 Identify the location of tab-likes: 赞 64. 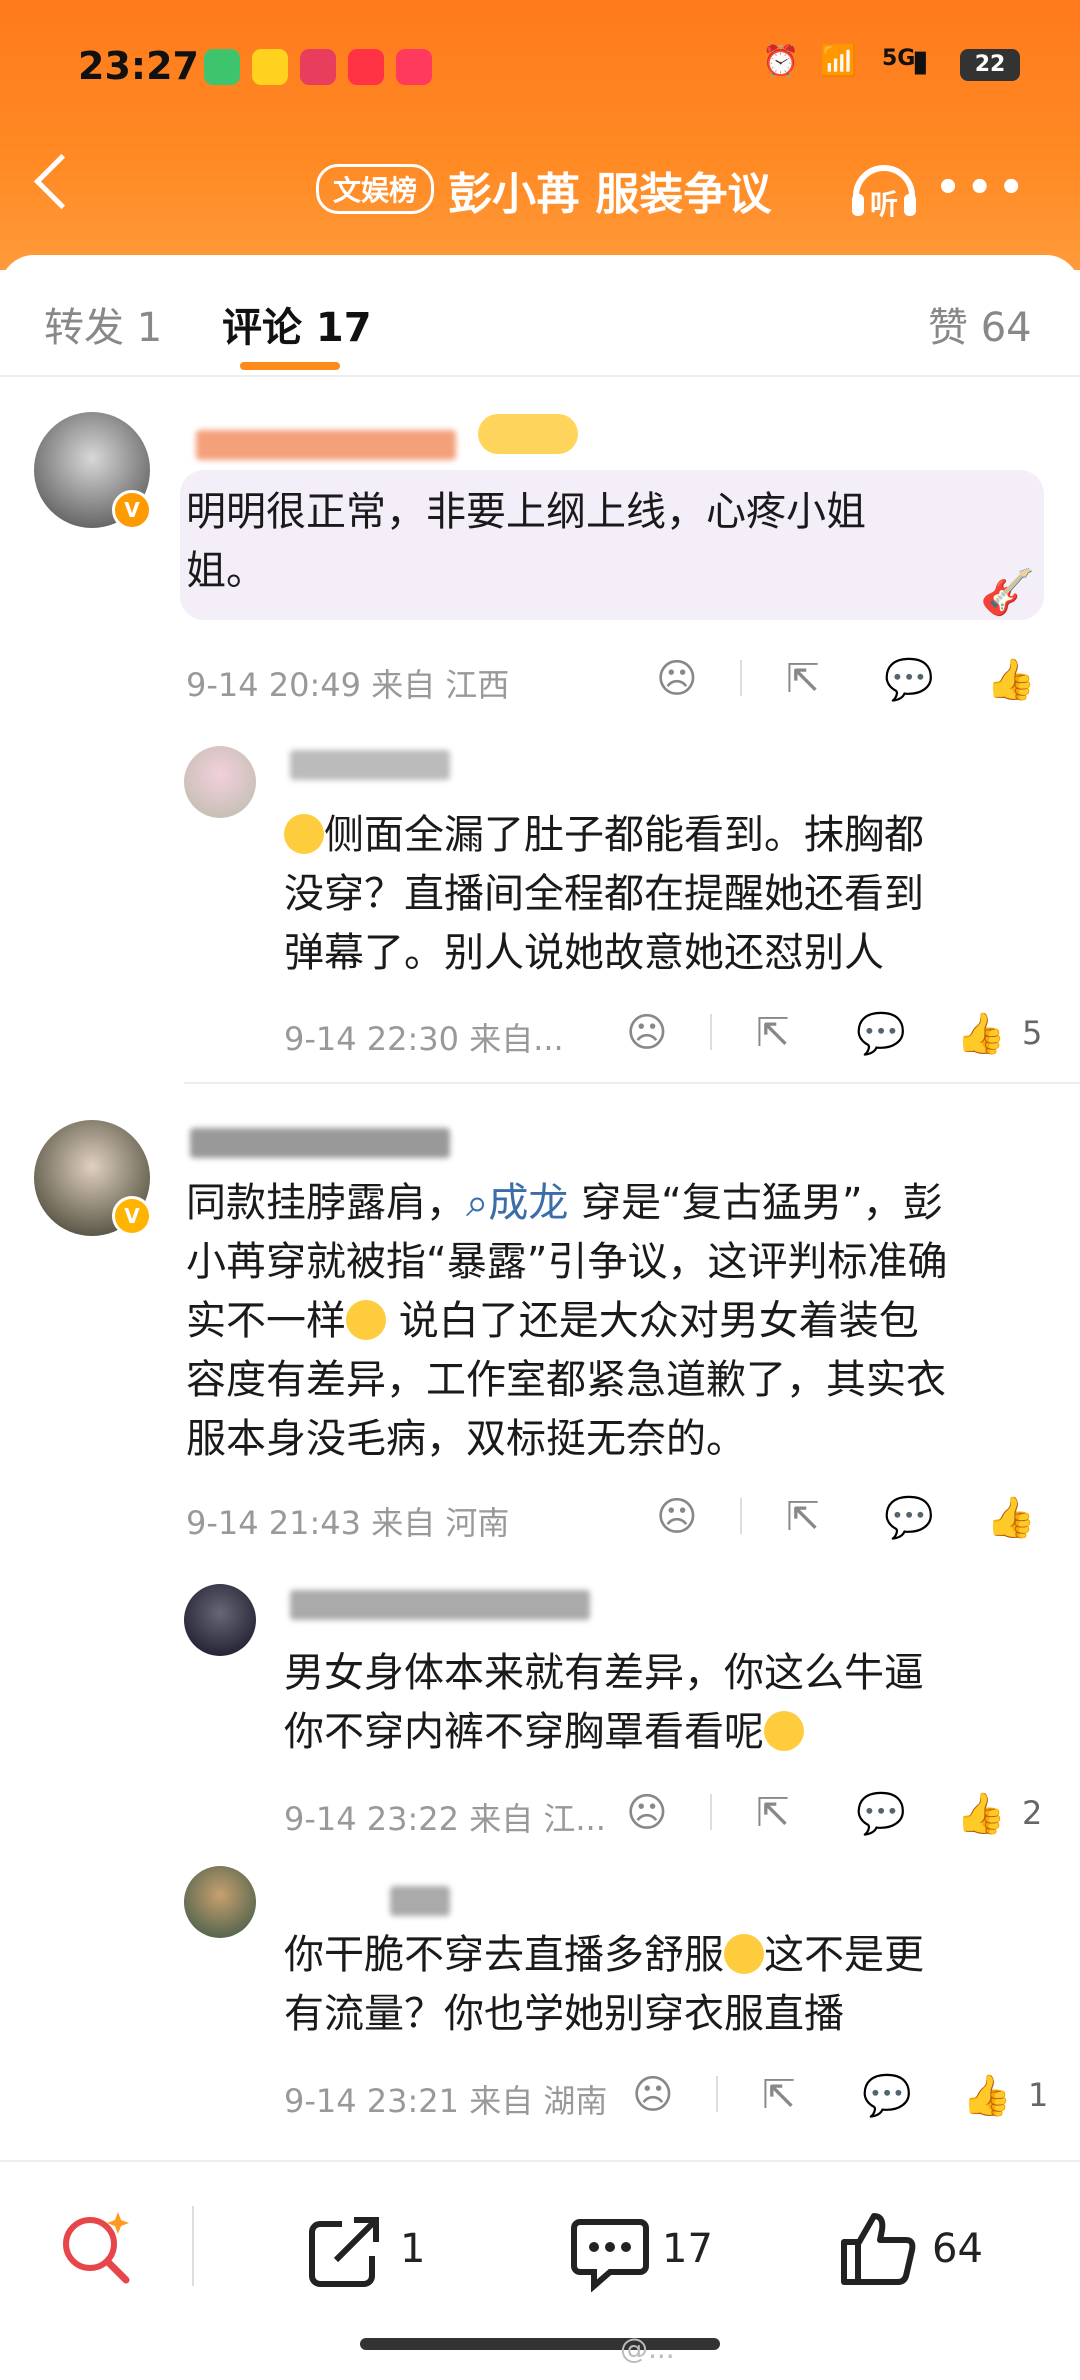
(980, 324).